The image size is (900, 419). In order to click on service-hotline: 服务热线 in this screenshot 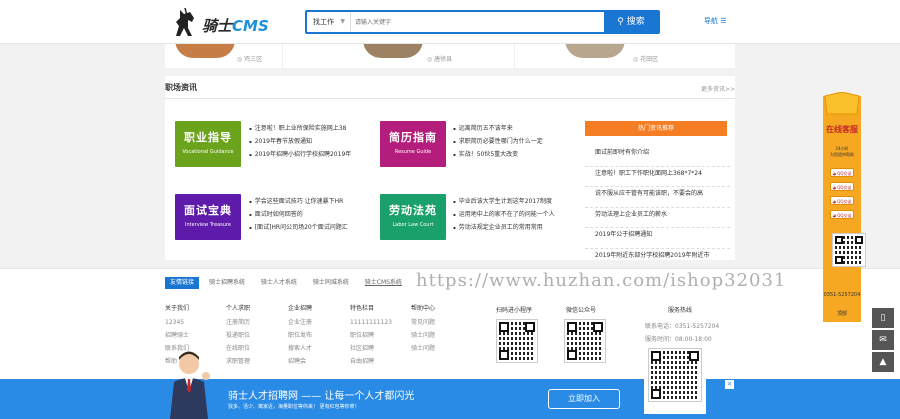, I will do `click(680, 311)`.